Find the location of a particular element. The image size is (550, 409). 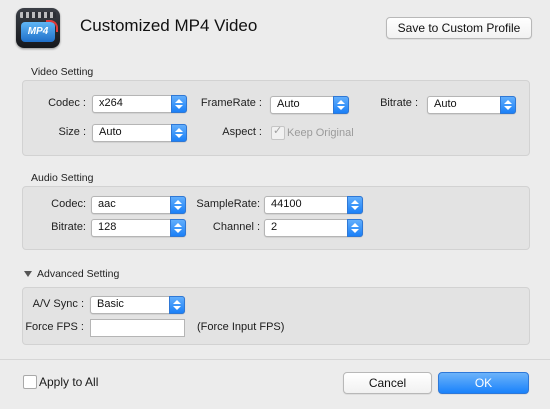

video-codec-value: x264 is located at coordinates (111, 103).